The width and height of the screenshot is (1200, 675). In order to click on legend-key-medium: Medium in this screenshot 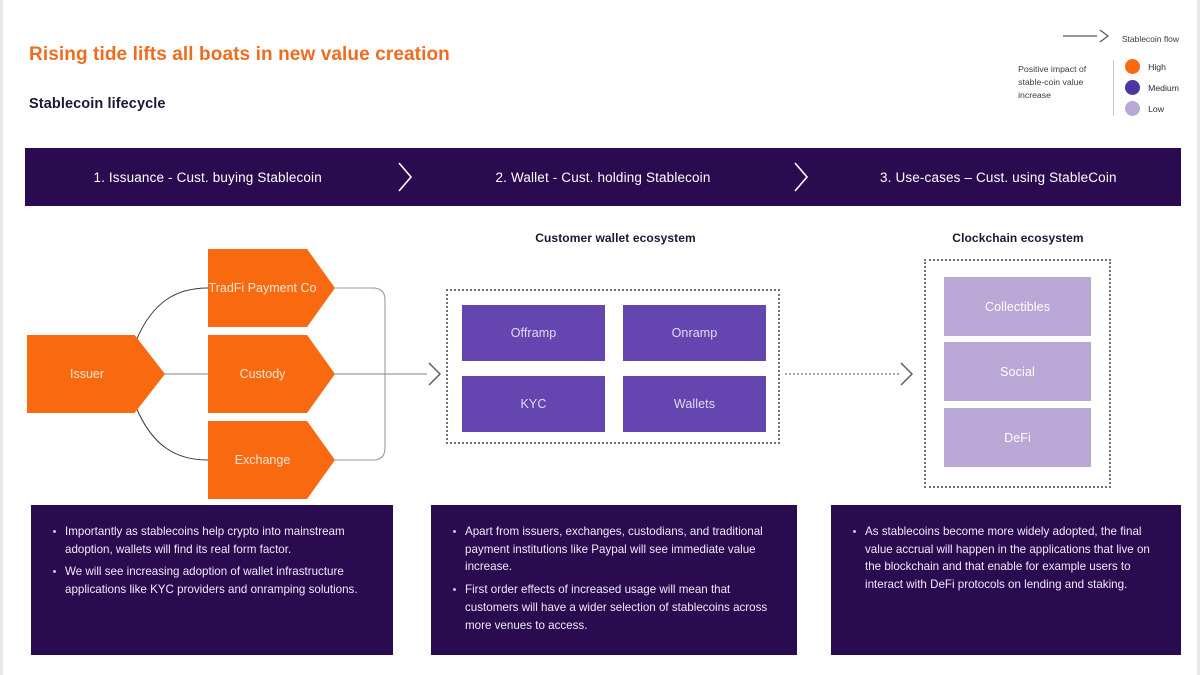, I will do `click(1152, 87)`.